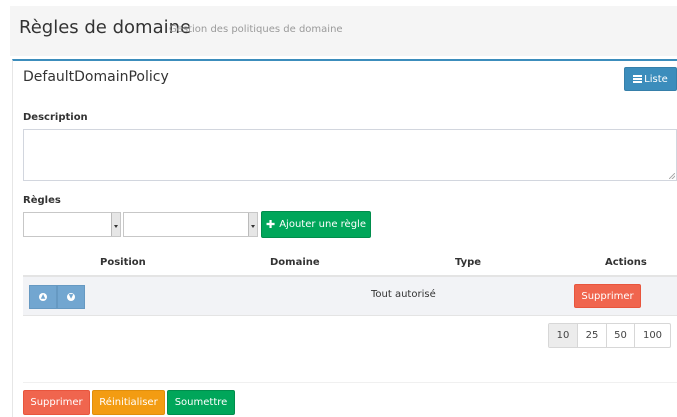 The width and height of the screenshot is (677, 417). I want to click on add-rule-label: Ajouter une règle, so click(322, 224).